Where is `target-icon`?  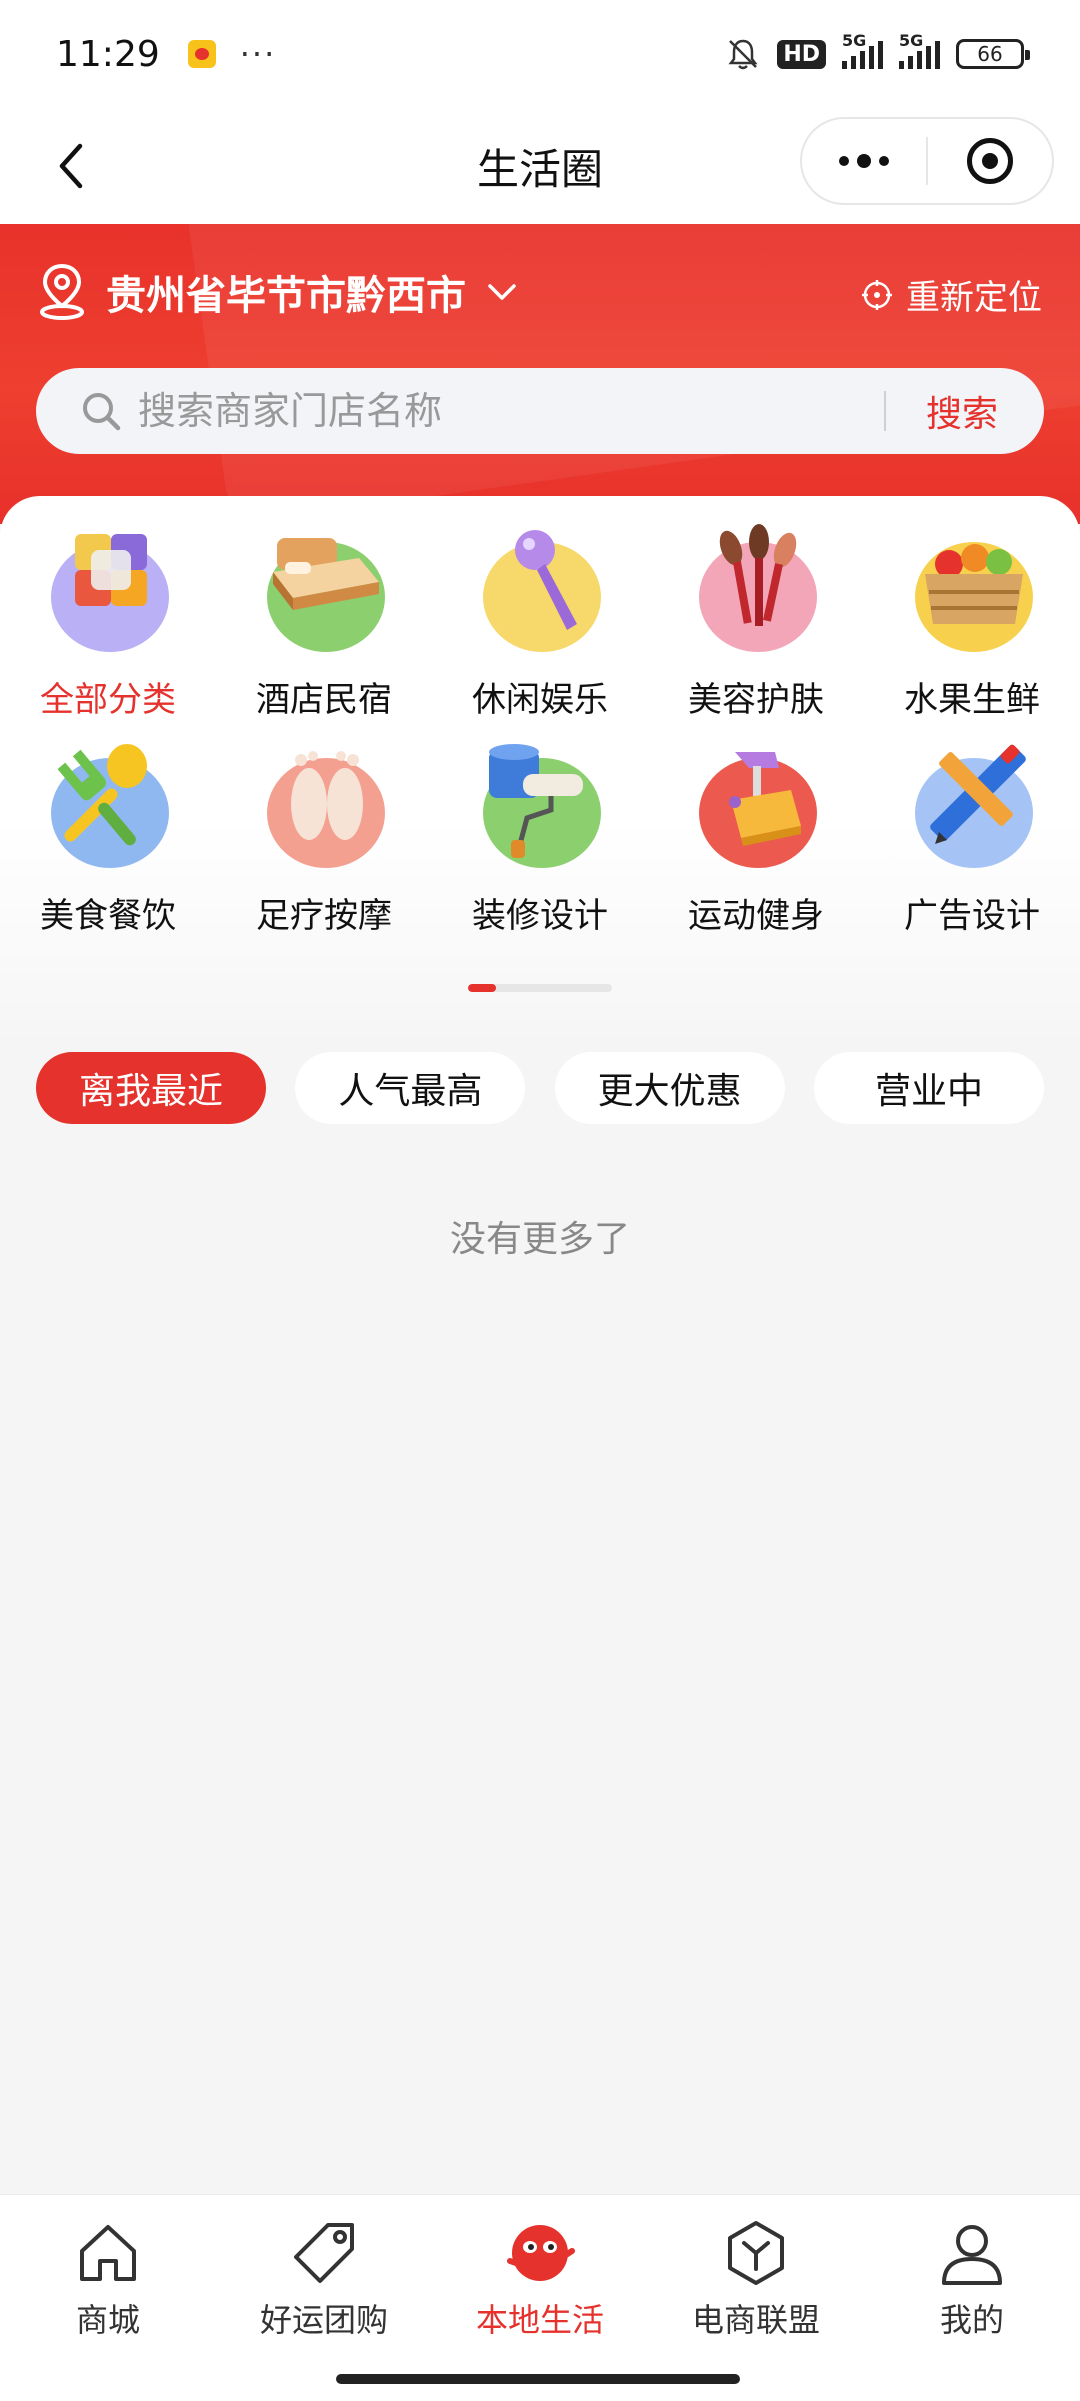
target-icon is located at coordinates (989, 161).